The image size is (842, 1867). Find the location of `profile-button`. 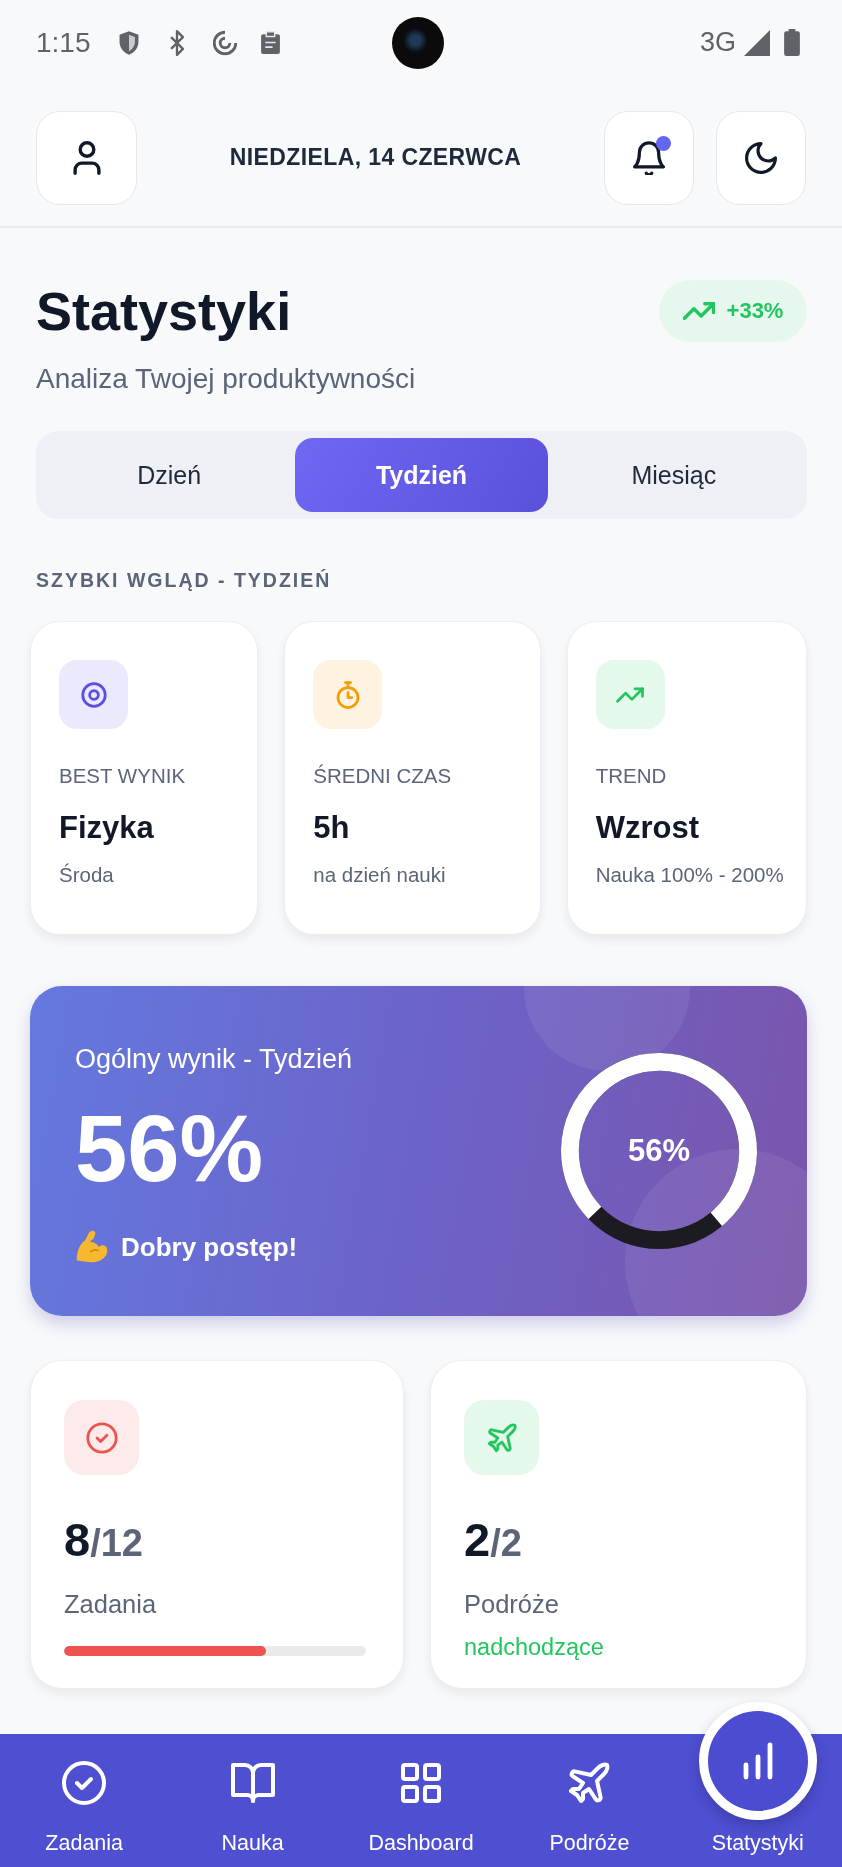

profile-button is located at coordinates (86, 157).